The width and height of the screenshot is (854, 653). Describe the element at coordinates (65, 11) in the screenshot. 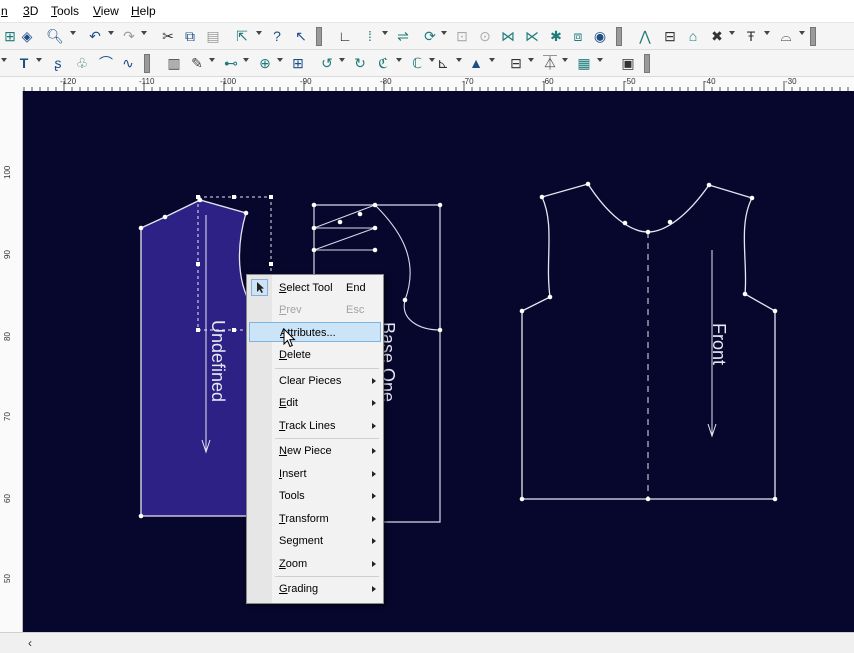

I see `menu-item-tools: Tools` at that location.